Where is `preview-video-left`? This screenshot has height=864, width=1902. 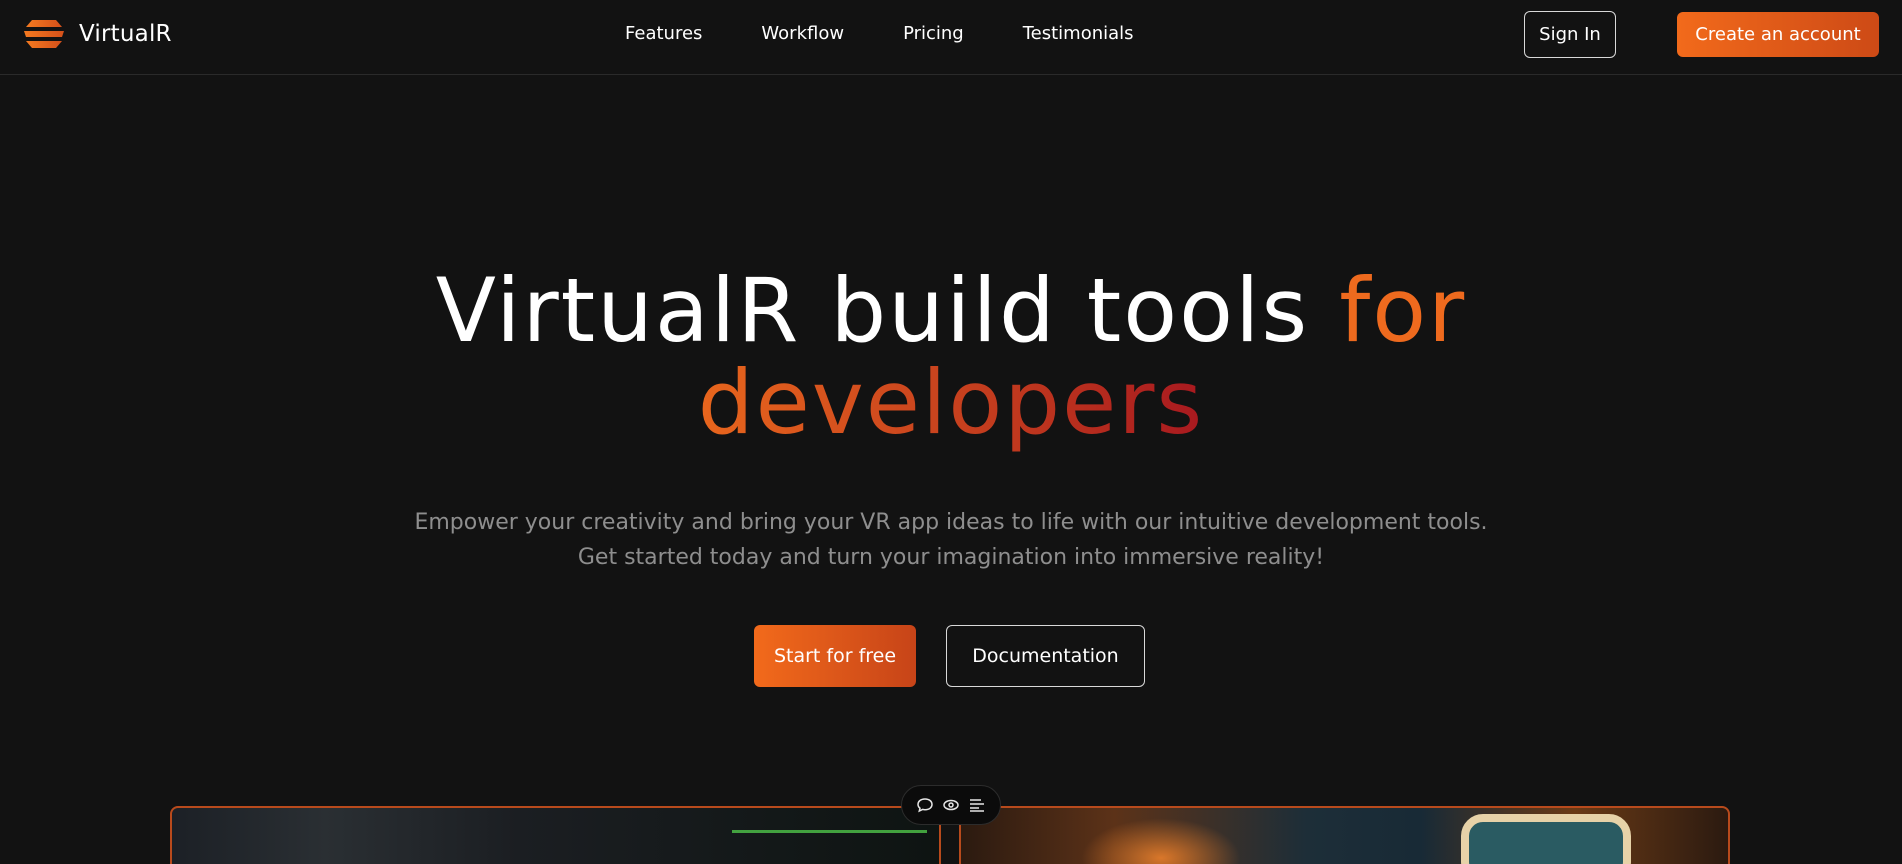 preview-video-left is located at coordinates (555, 835).